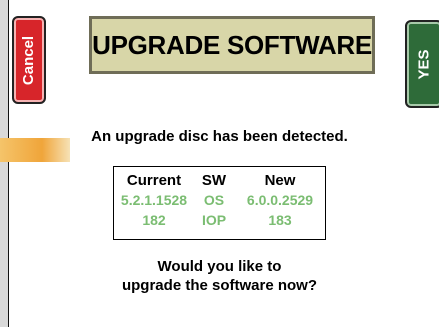 This screenshot has height=327, width=439. I want to click on dialog-title: UPGRADE SOFTWARE, so click(232, 44).